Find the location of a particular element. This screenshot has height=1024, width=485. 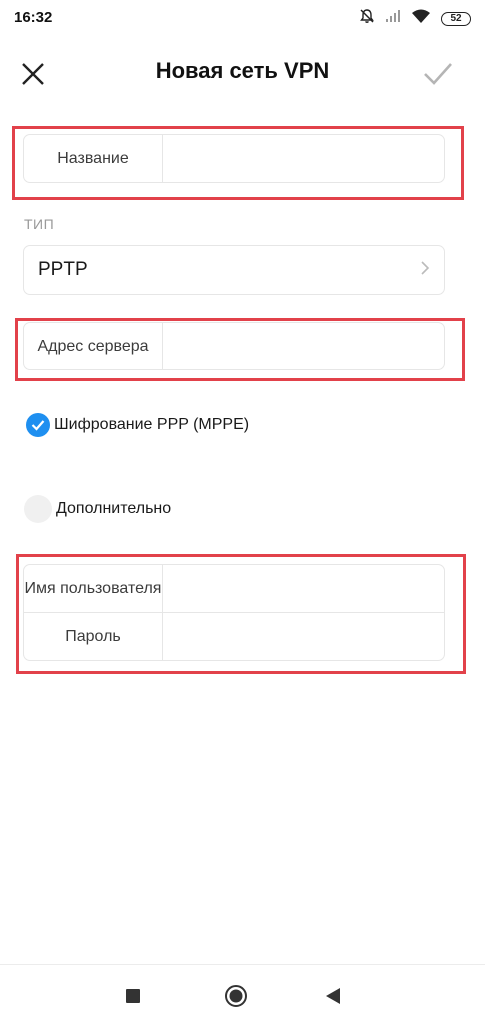

recent-apps-icon is located at coordinates (133, 998).